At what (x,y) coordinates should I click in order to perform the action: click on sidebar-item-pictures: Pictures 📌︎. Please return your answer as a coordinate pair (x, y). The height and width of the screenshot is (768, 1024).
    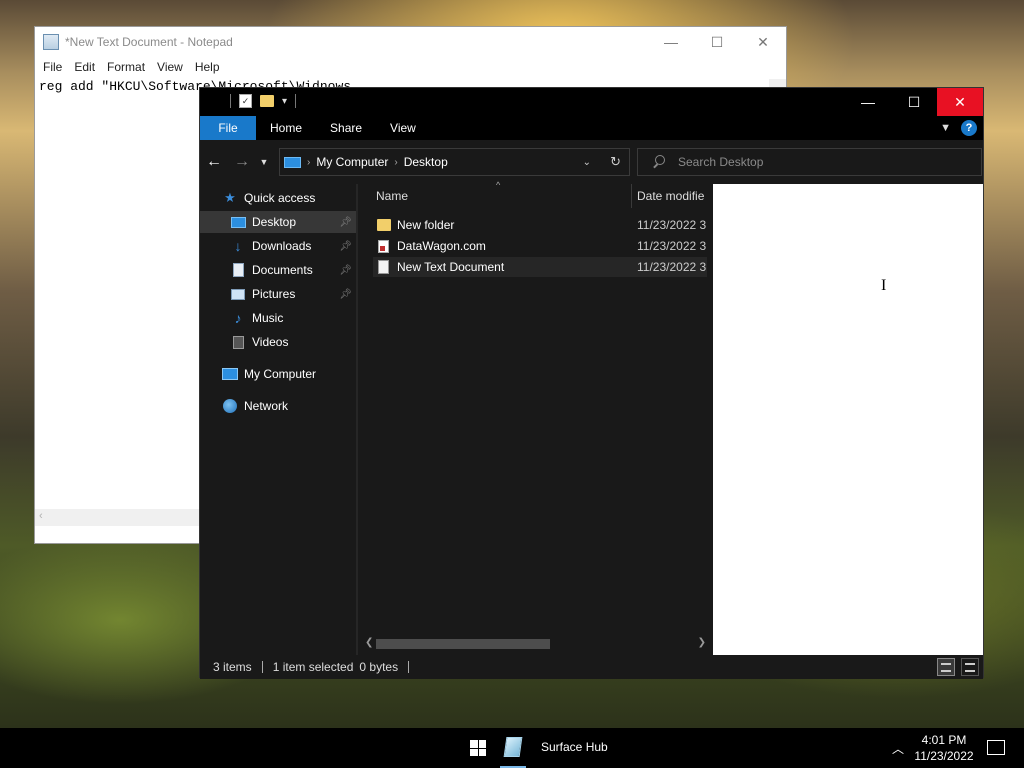
    Looking at the image, I should click on (293, 294).